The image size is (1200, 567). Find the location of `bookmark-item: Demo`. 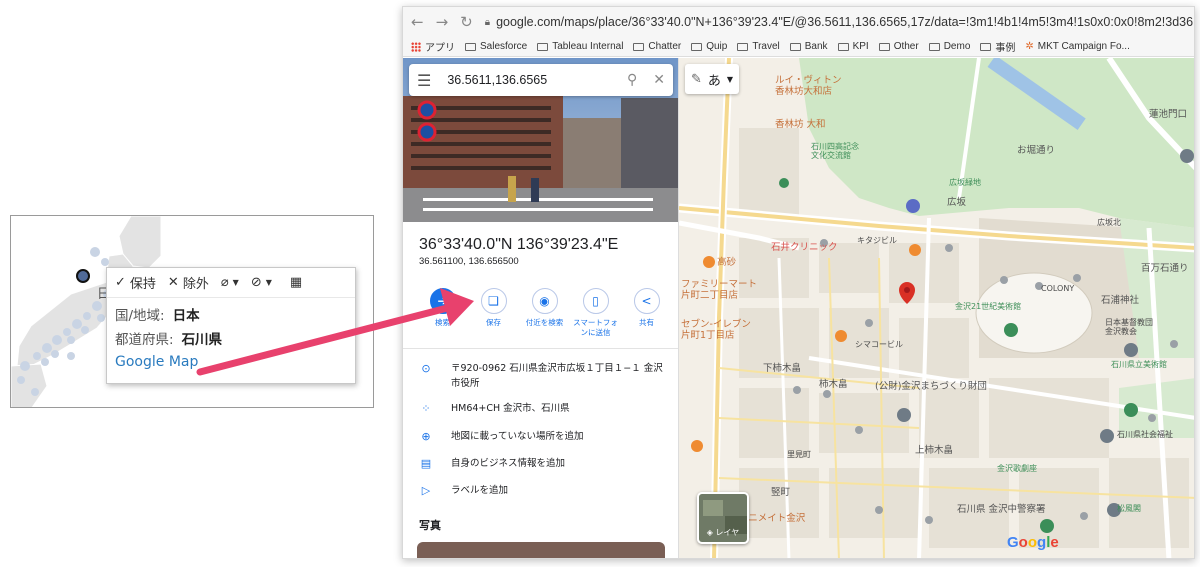

bookmark-item: Demo is located at coordinates (949, 46).